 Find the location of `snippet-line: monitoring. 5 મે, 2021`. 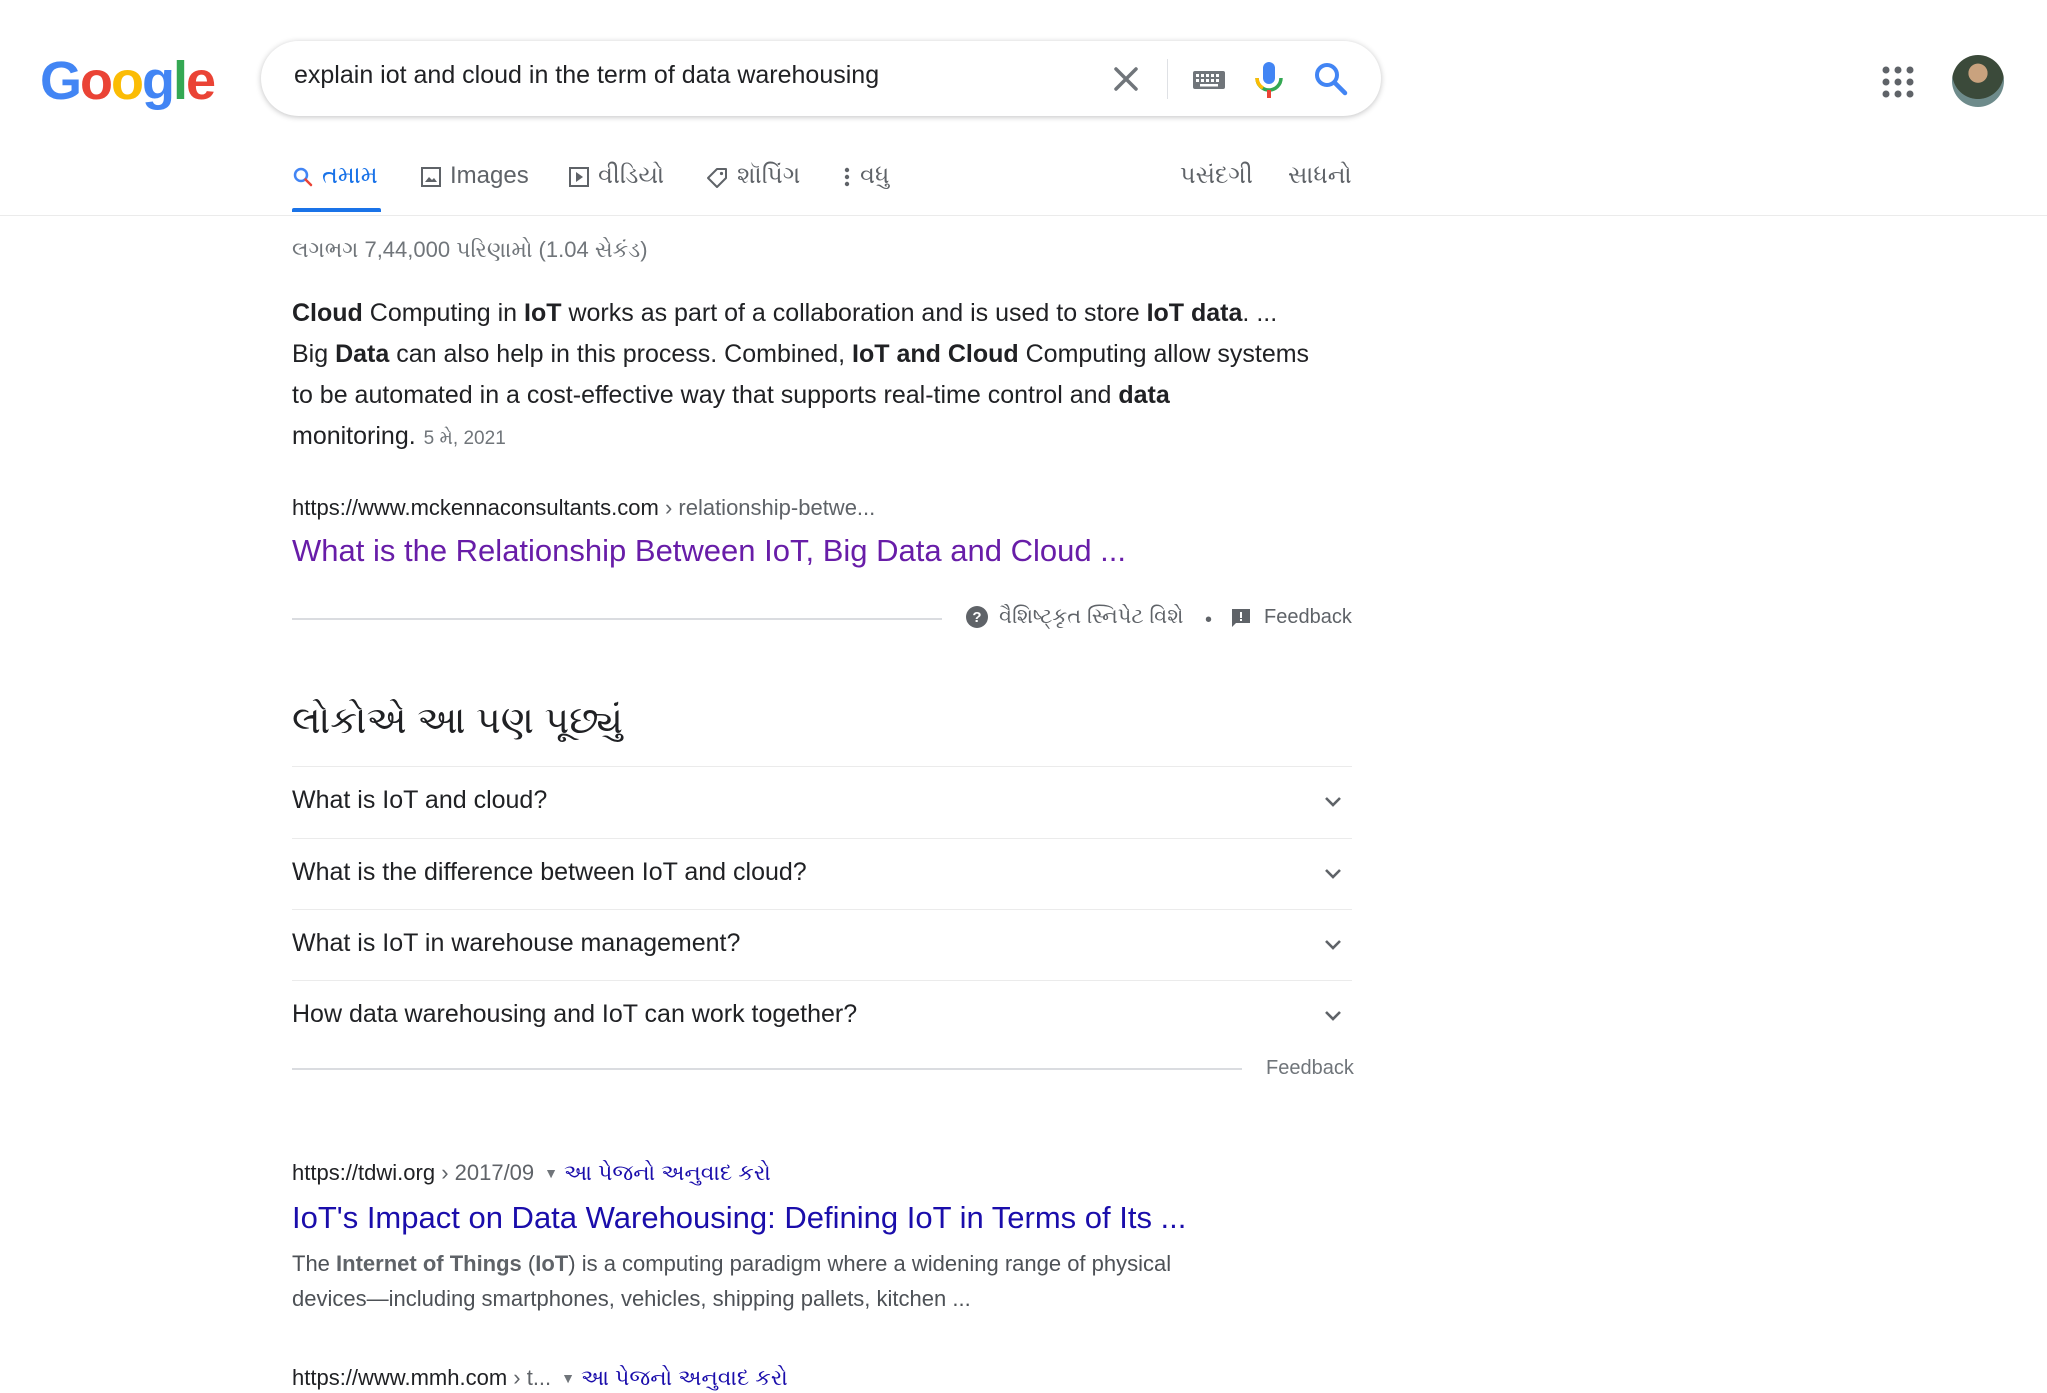

snippet-line: monitoring. 5 મે, 2021 is located at coordinates (822, 437).